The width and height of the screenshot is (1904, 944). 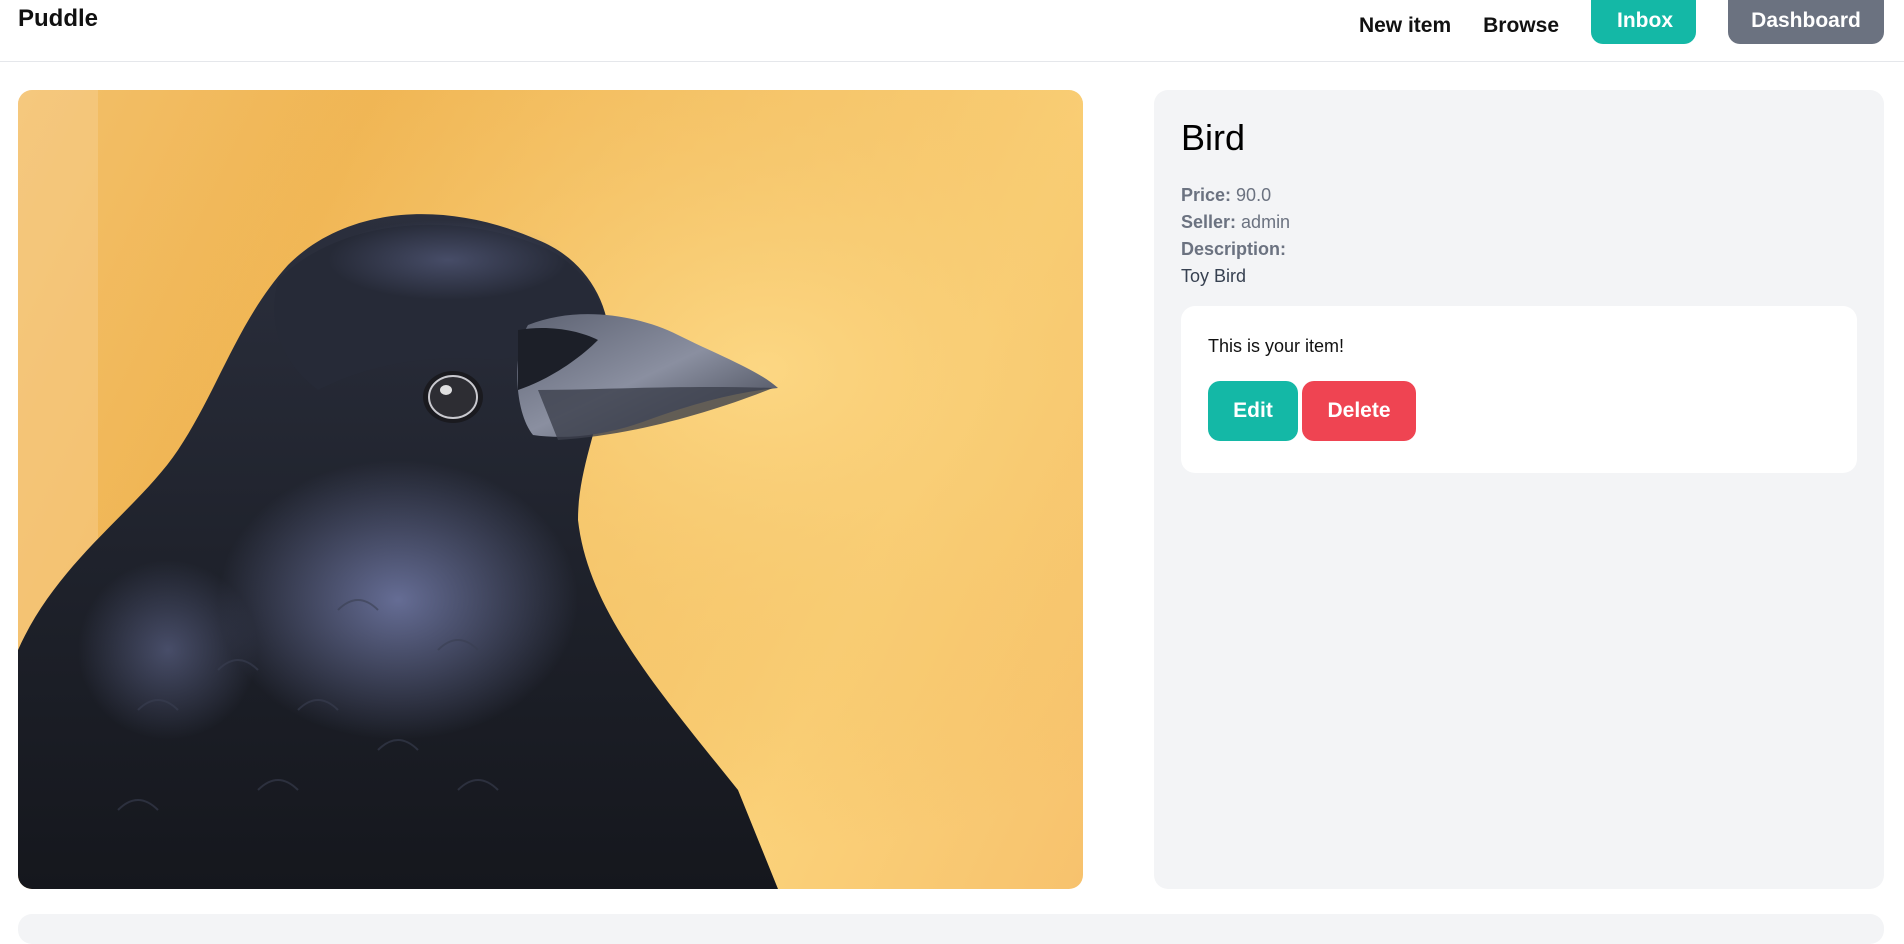 I want to click on description-row: Description:, so click(x=1519, y=249).